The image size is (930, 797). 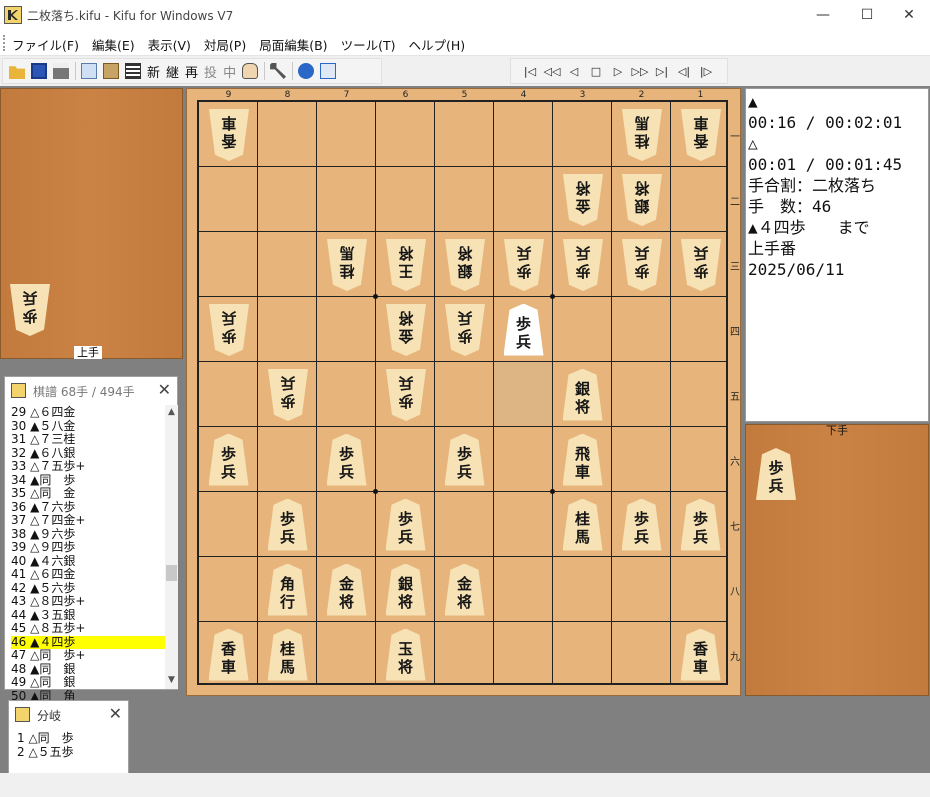 What do you see at coordinates (210, 71) in the screenshot?
I see `resign-button: 投` at bounding box center [210, 71].